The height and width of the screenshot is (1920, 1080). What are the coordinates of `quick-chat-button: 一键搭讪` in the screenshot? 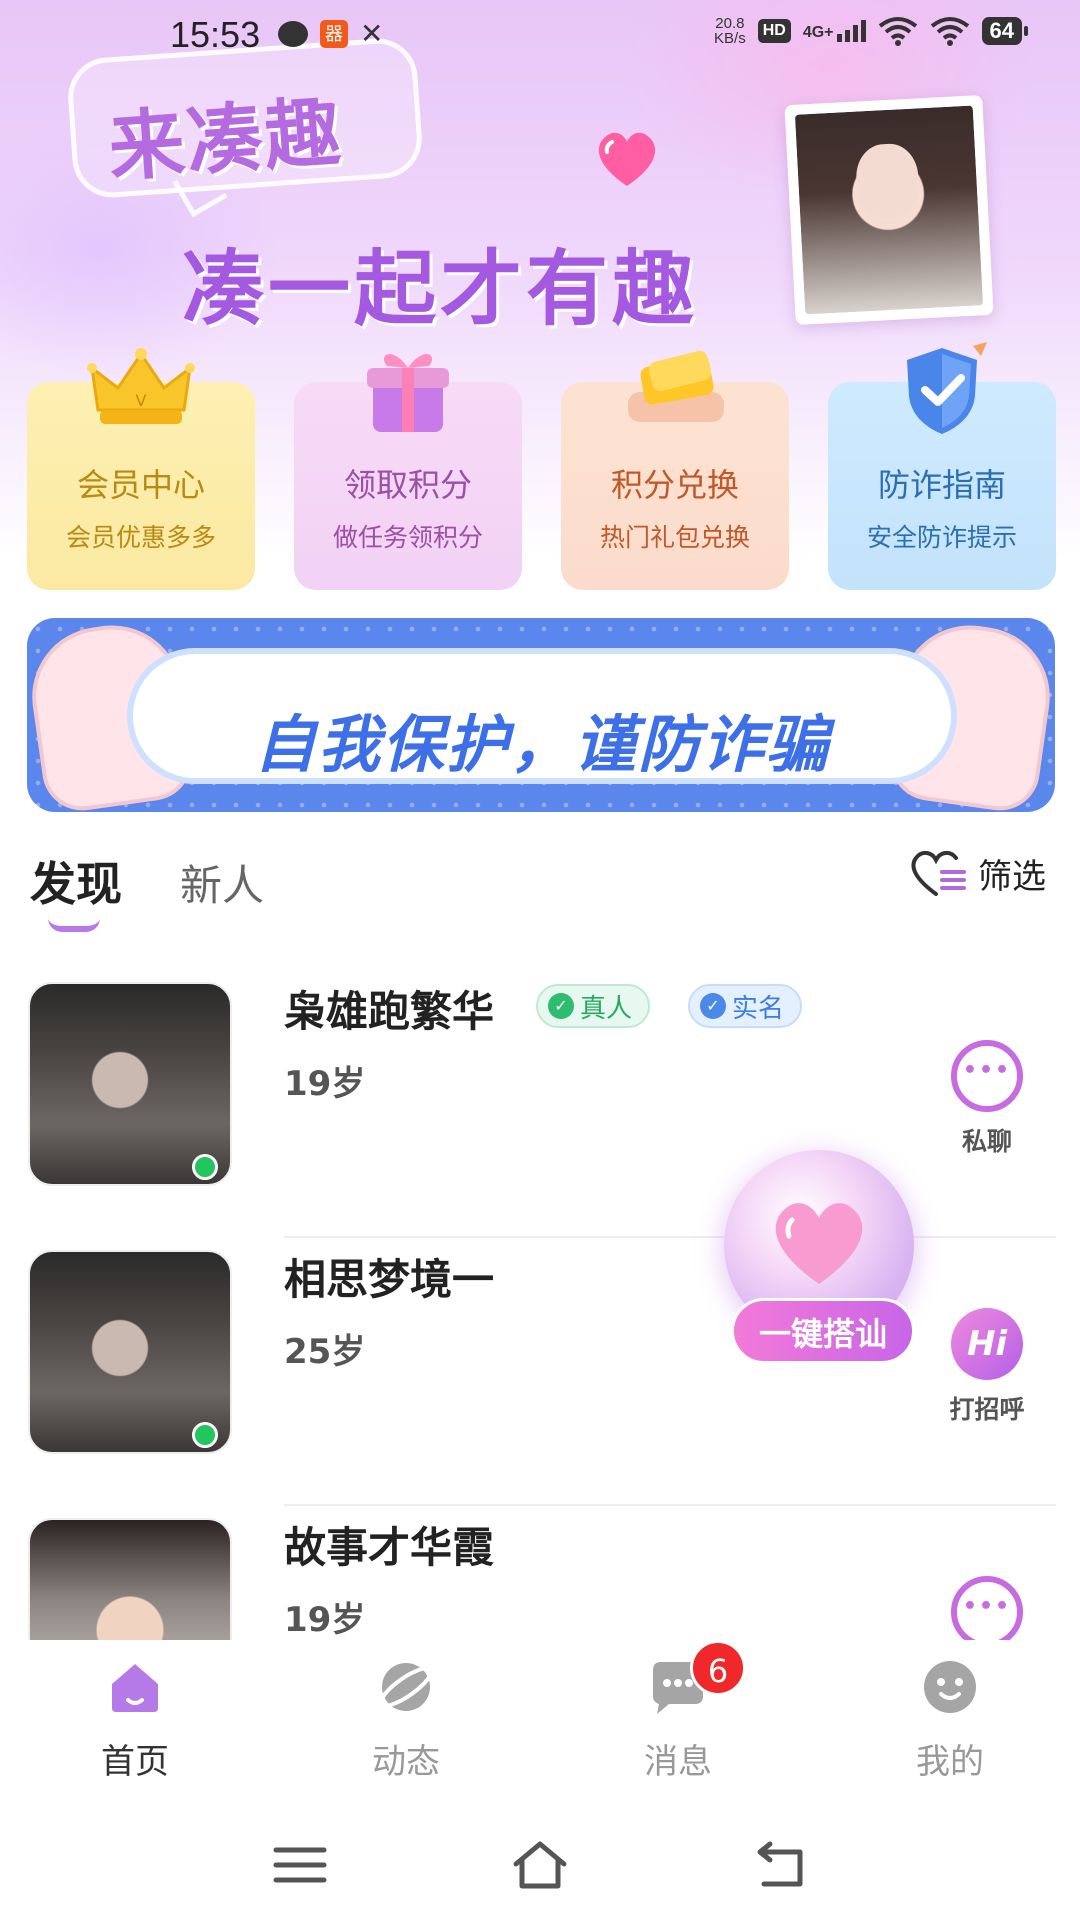 It's located at (823, 1331).